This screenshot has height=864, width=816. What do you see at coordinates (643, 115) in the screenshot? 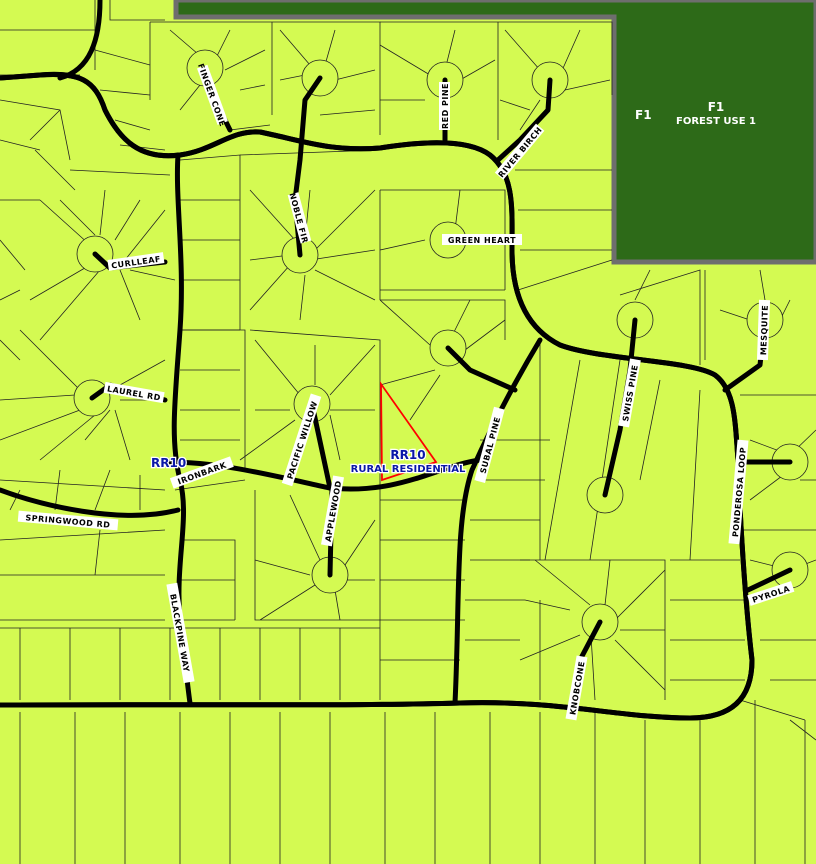
I see `forest-zone-code: F1` at bounding box center [643, 115].